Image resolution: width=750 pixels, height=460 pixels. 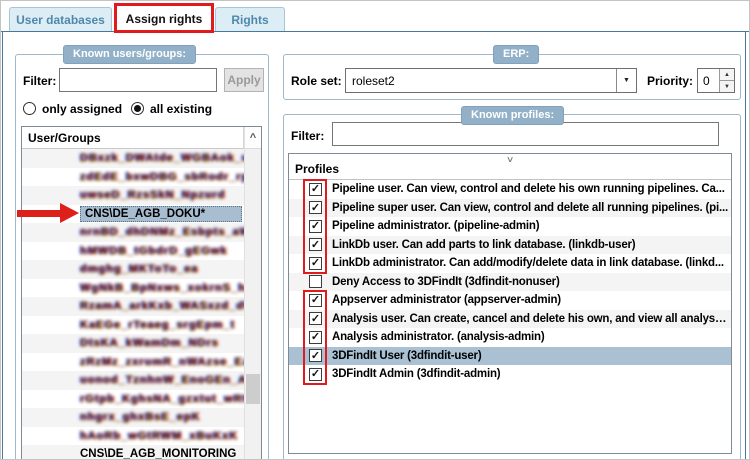 I want to click on red-arrow-head-icon, so click(x=69, y=213).